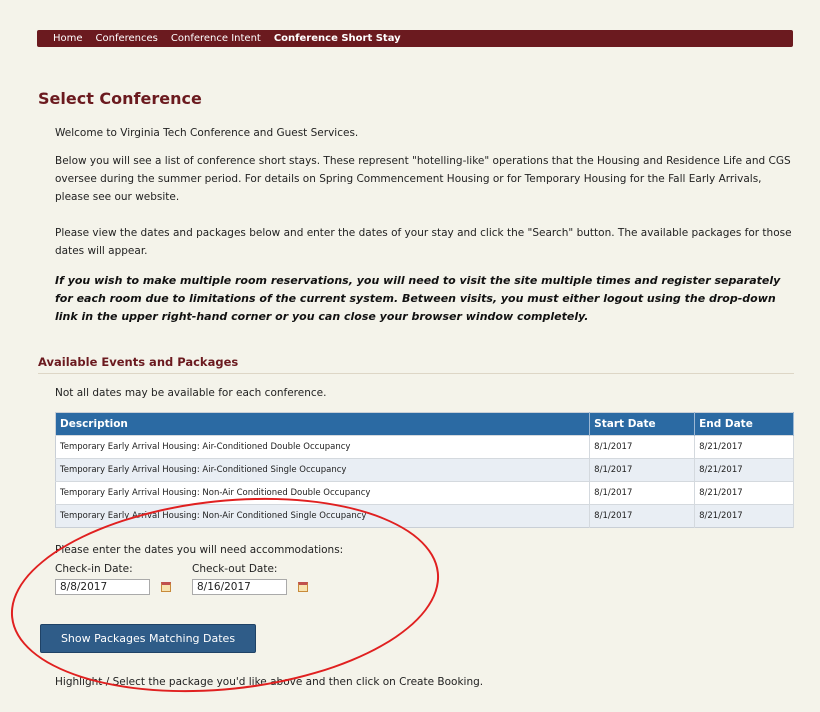 Image resolution: width=820 pixels, height=712 pixels. Describe the element at coordinates (744, 424) in the screenshot. I see `column-header-end-date: End Date` at that location.